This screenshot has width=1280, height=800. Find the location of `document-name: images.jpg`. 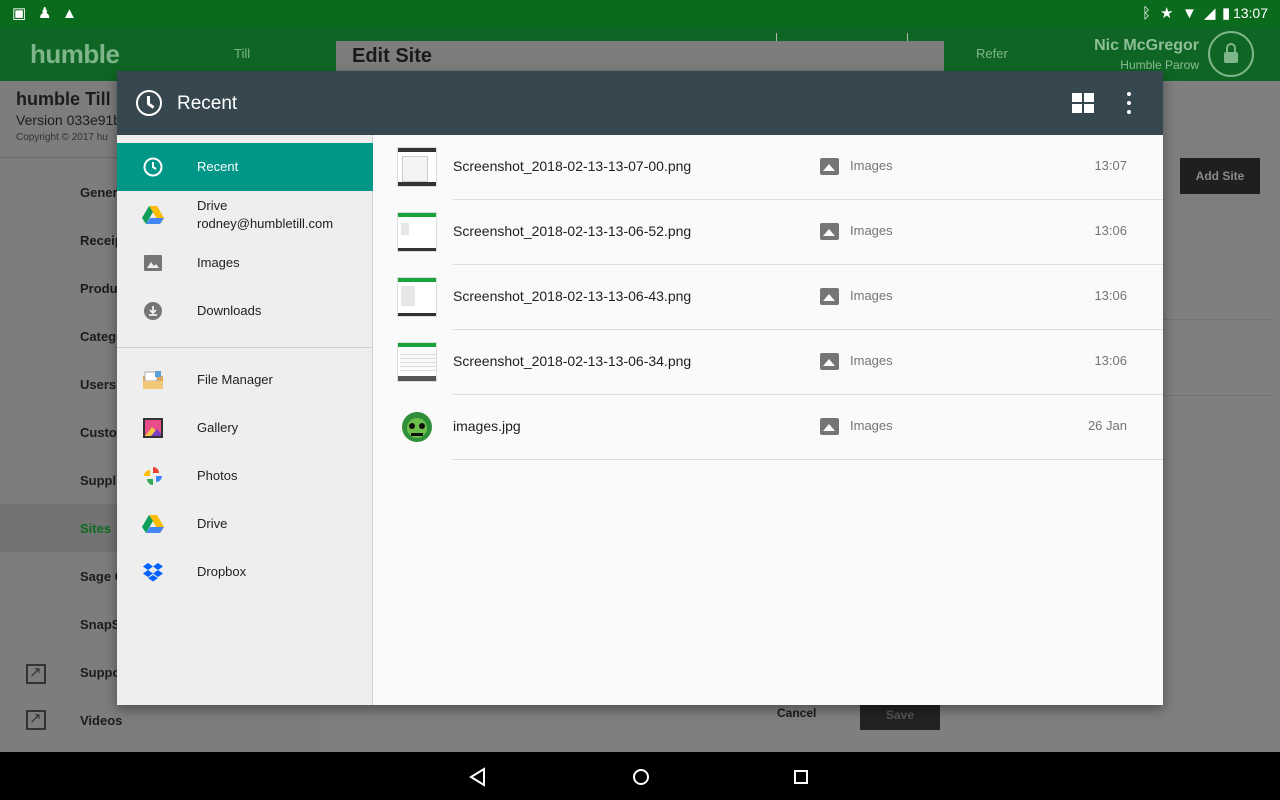

document-name: images.jpg is located at coordinates (487, 426).